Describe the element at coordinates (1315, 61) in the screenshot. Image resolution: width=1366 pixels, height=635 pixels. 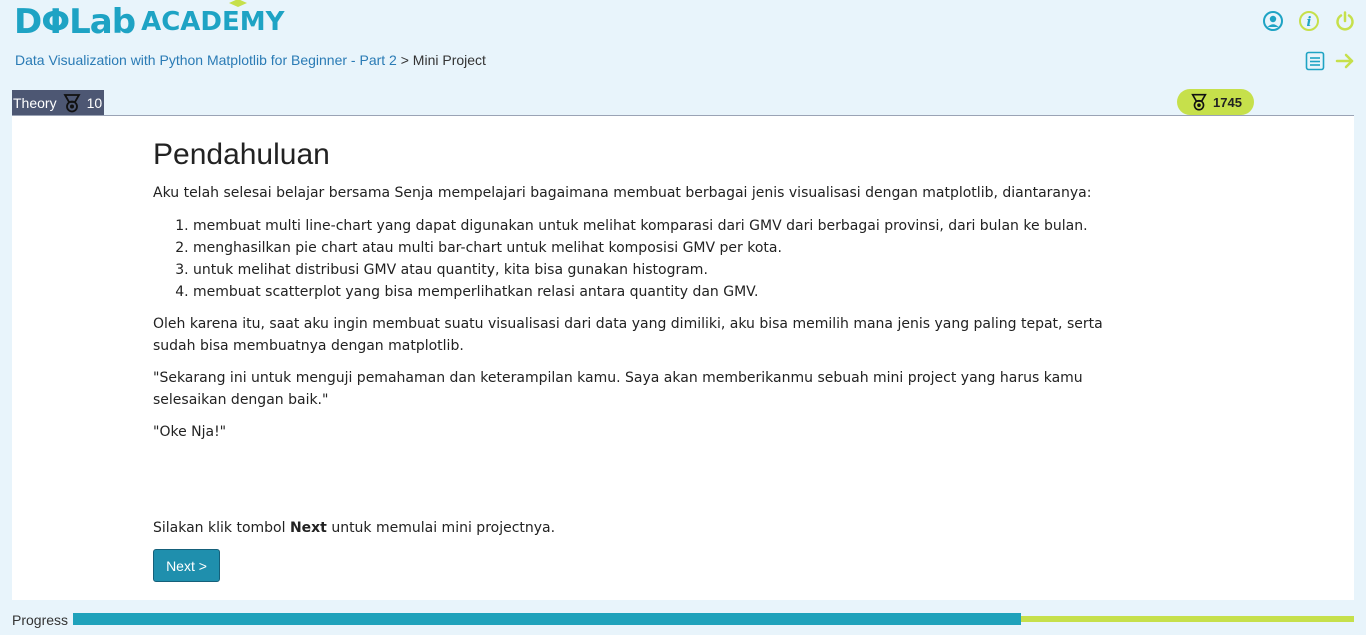
I see `list-icon` at that location.